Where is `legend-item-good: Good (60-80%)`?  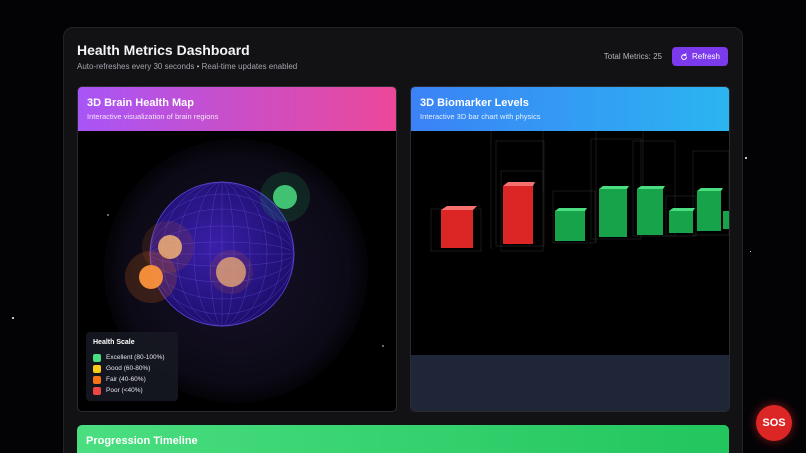 legend-item-good: Good (60-80%) is located at coordinates (132, 368).